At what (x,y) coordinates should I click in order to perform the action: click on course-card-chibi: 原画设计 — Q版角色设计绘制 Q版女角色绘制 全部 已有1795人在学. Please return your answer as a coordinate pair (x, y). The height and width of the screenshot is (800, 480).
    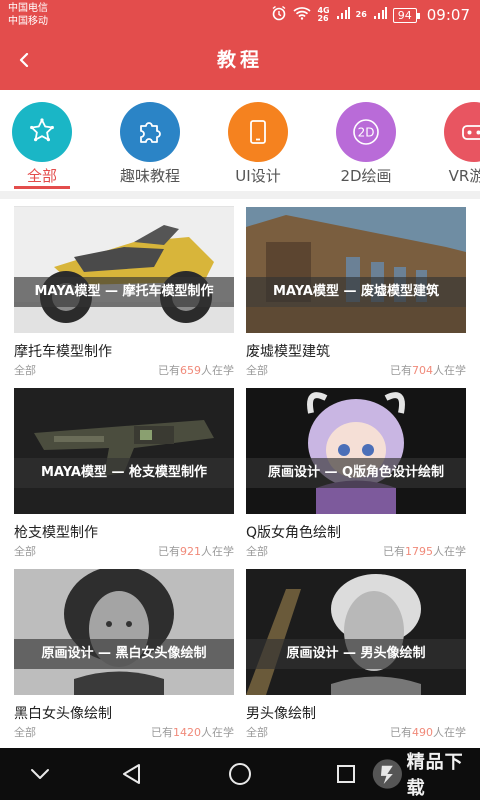
    Looking at the image, I should click on (356, 469).